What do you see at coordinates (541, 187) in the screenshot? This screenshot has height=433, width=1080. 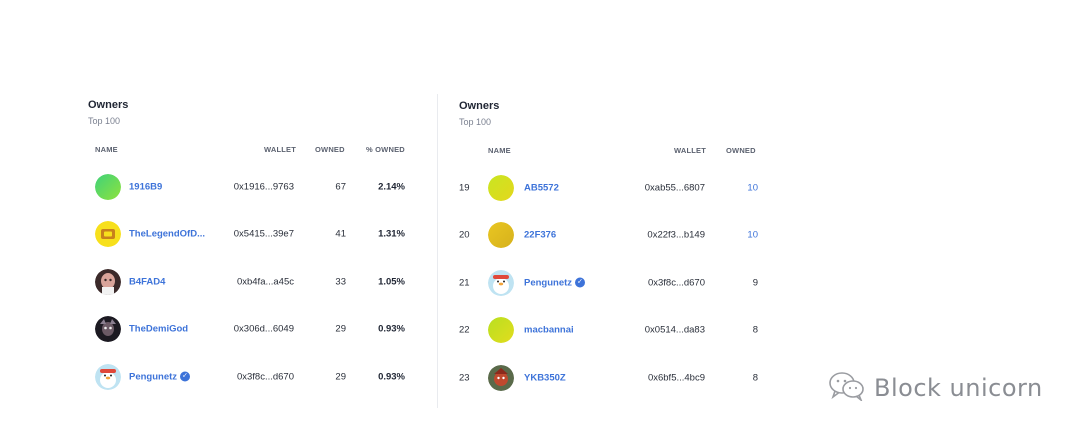 I see `owner-name-link: AB5572` at bounding box center [541, 187].